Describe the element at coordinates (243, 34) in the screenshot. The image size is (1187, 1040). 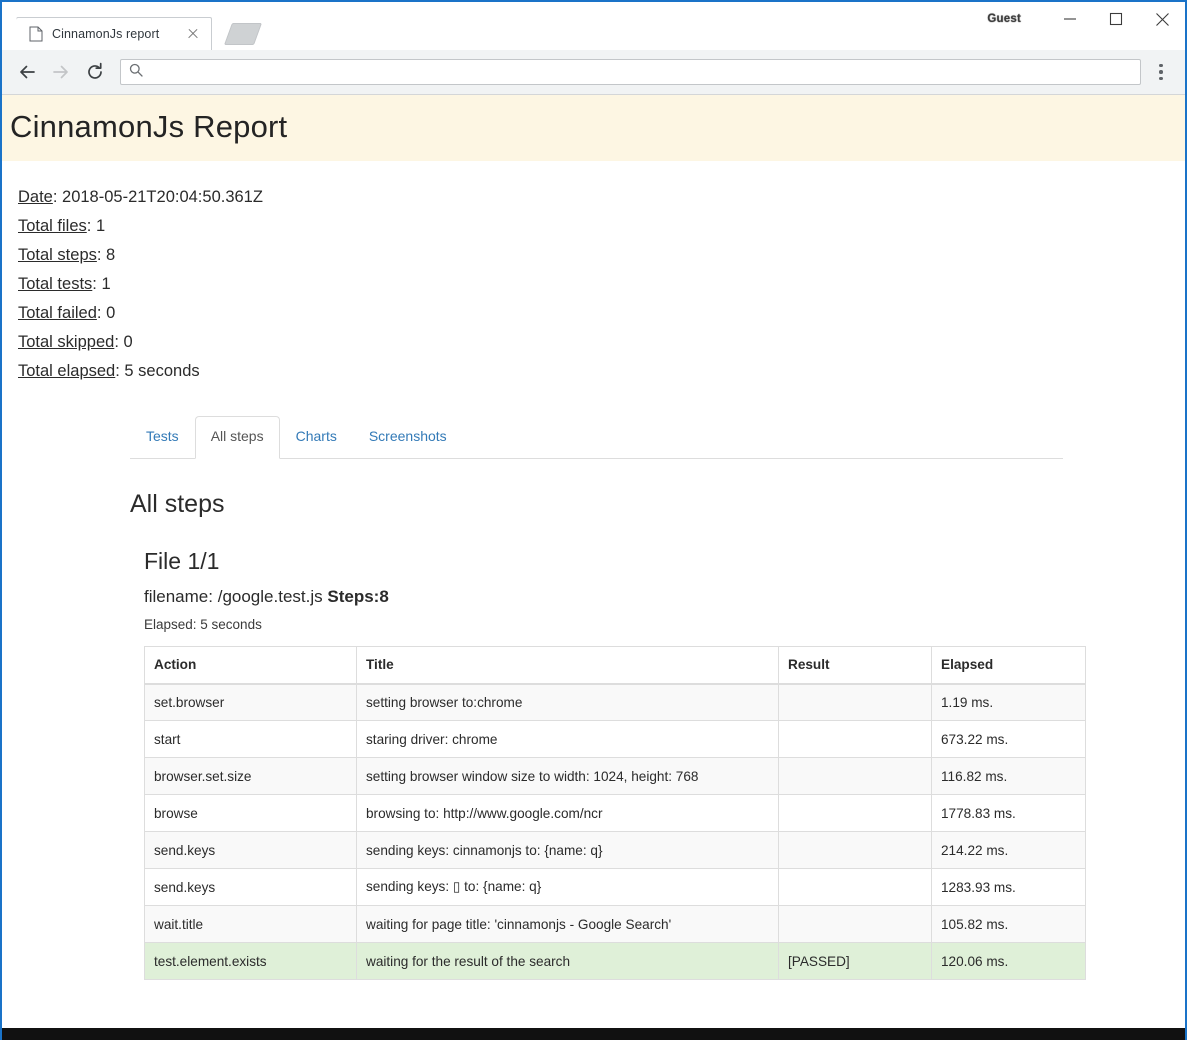
I see `new-tab-icon` at that location.